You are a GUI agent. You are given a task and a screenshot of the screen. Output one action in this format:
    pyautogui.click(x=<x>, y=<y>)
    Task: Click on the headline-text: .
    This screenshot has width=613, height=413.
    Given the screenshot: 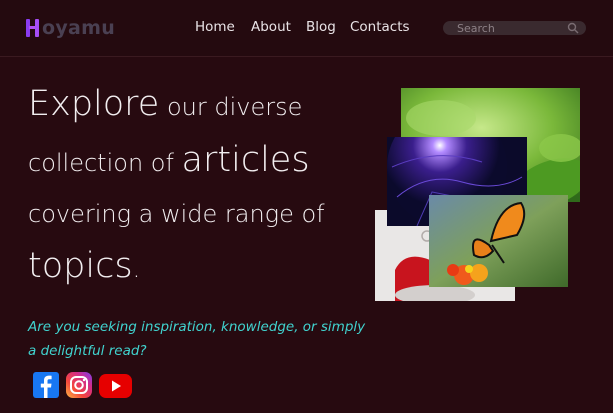 What is the action you would take?
    pyautogui.click(x=136, y=269)
    